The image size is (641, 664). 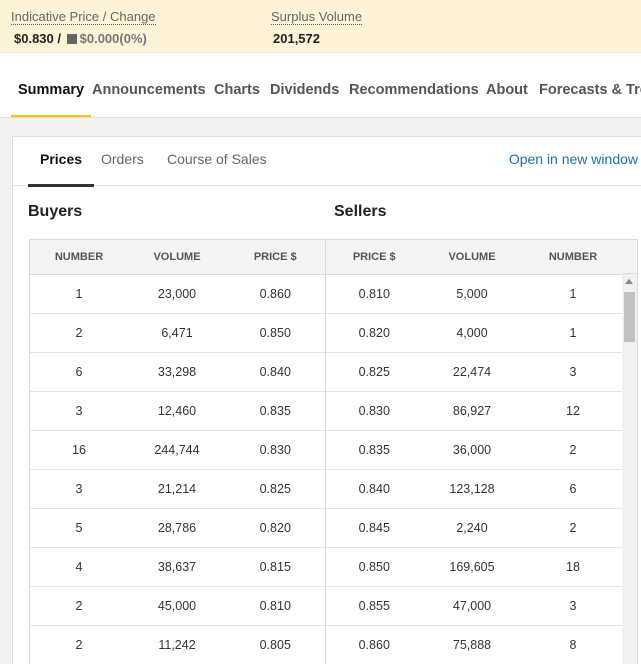 What do you see at coordinates (276, 450) in the screenshot?
I see `buy-price-cell: 0.830` at bounding box center [276, 450].